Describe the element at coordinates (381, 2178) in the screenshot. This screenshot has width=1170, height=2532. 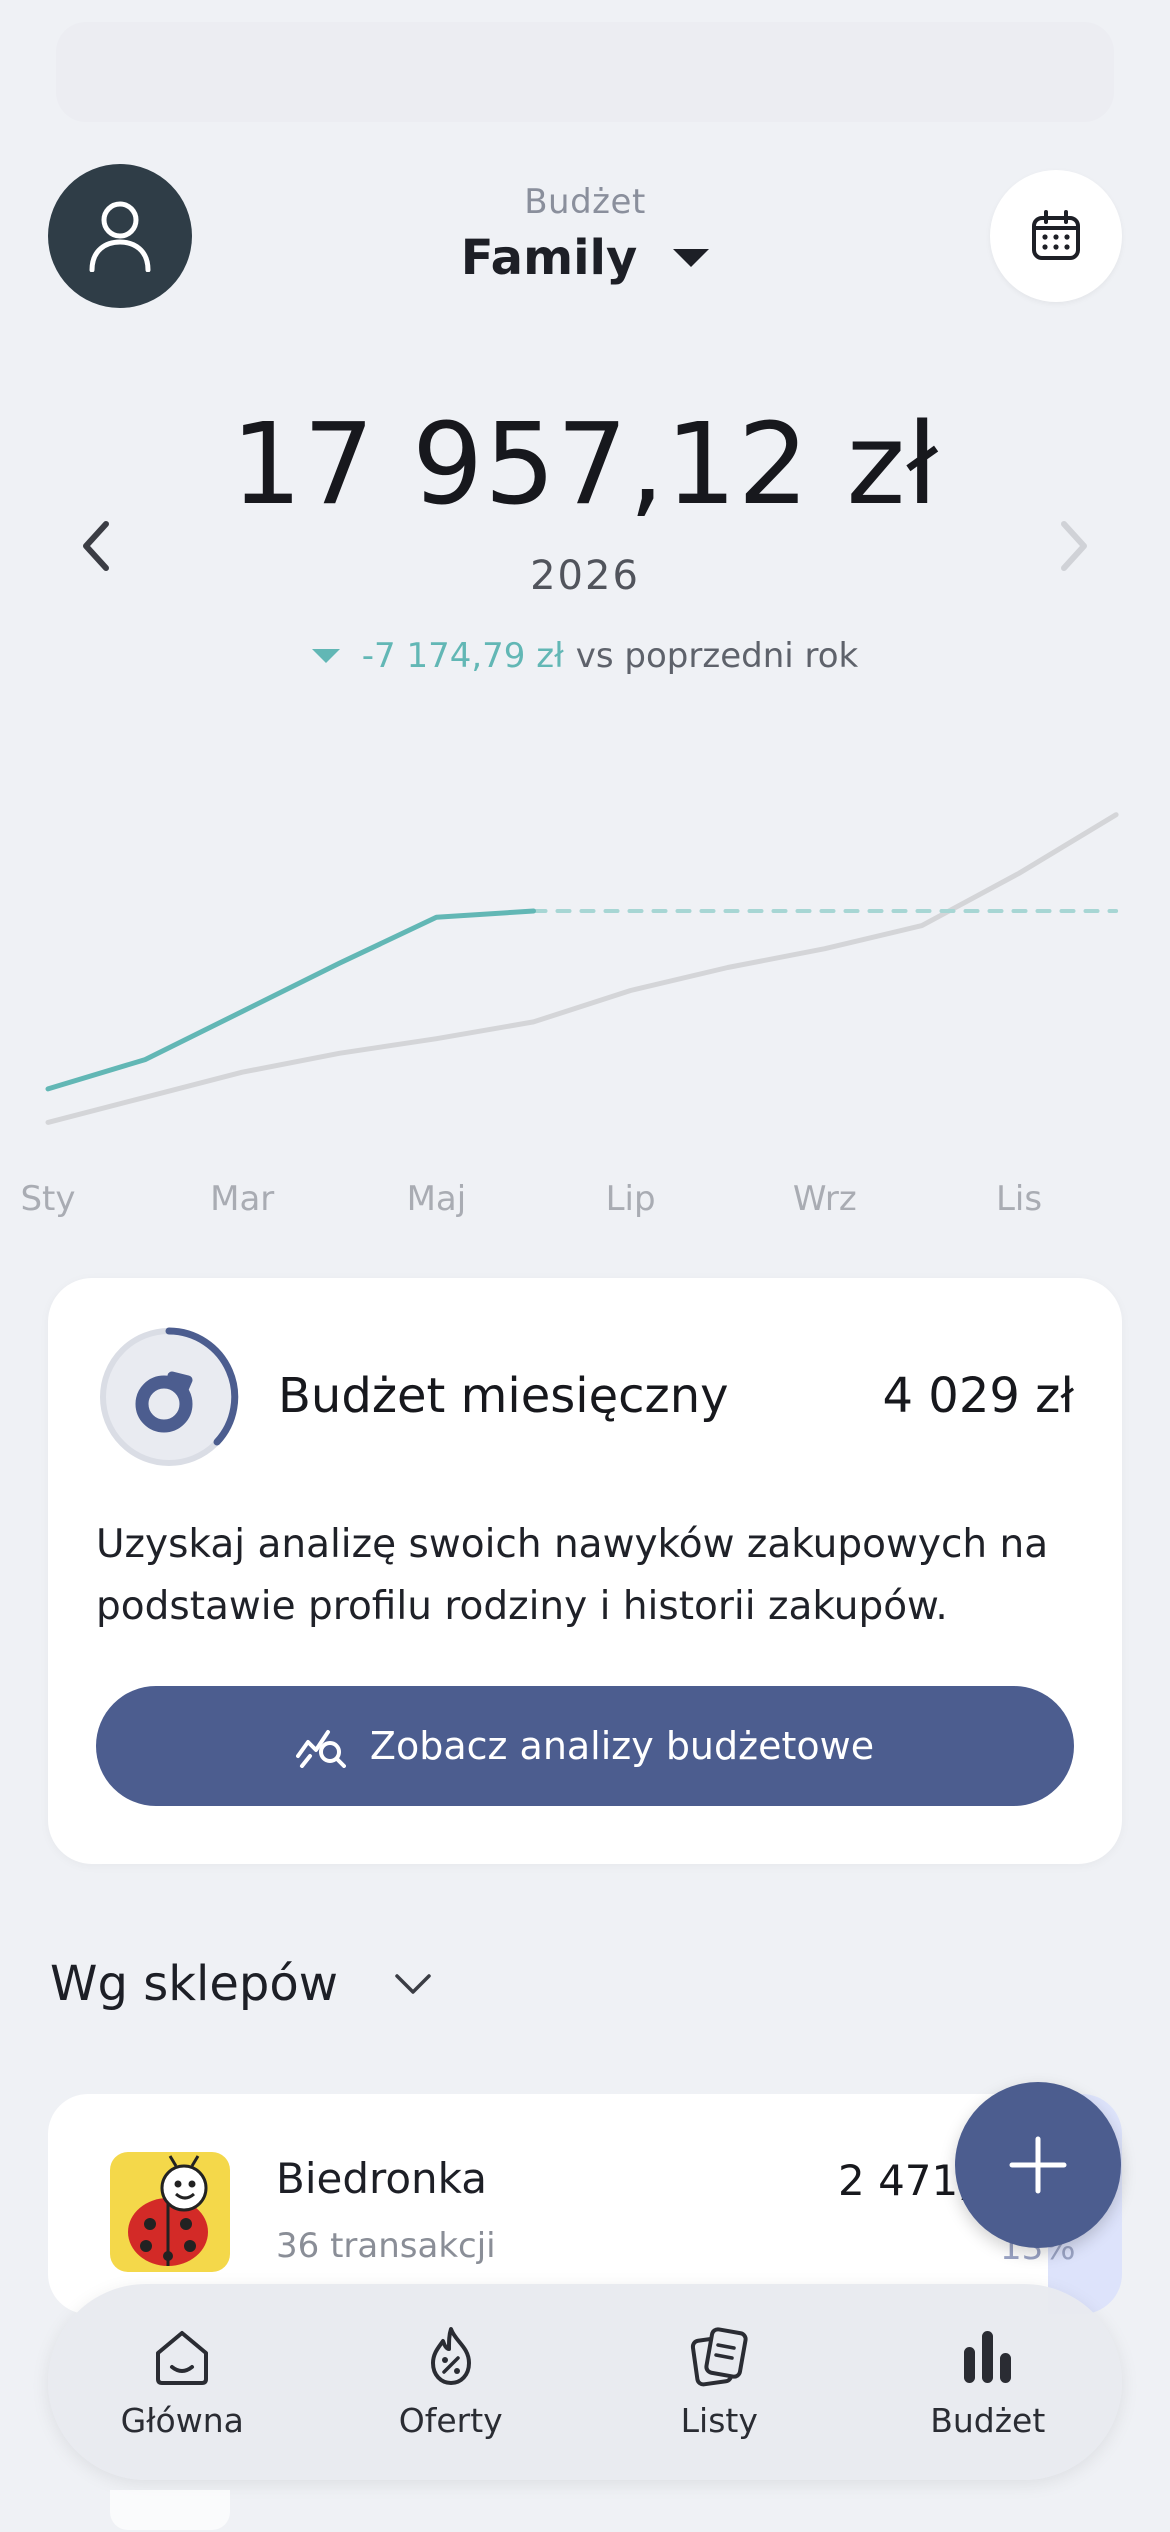
I see `store-name: Biedronka` at that location.